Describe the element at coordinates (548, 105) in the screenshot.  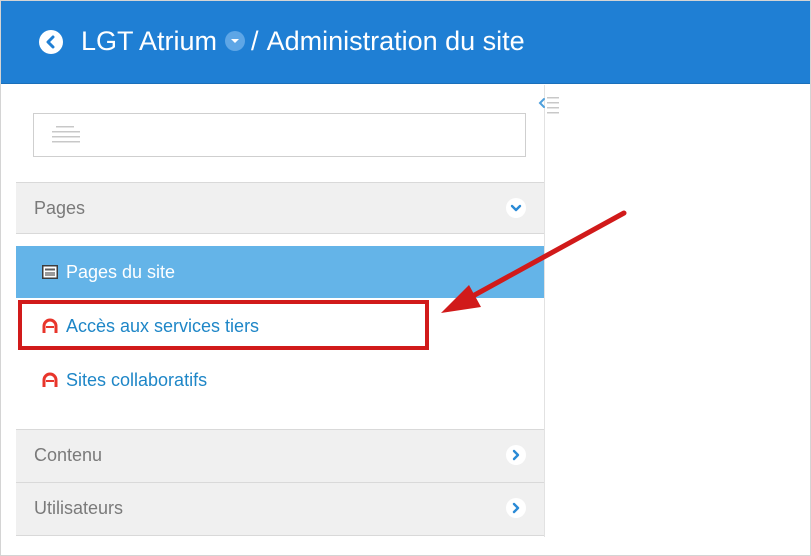
I see `collapse-left-icon` at that location.